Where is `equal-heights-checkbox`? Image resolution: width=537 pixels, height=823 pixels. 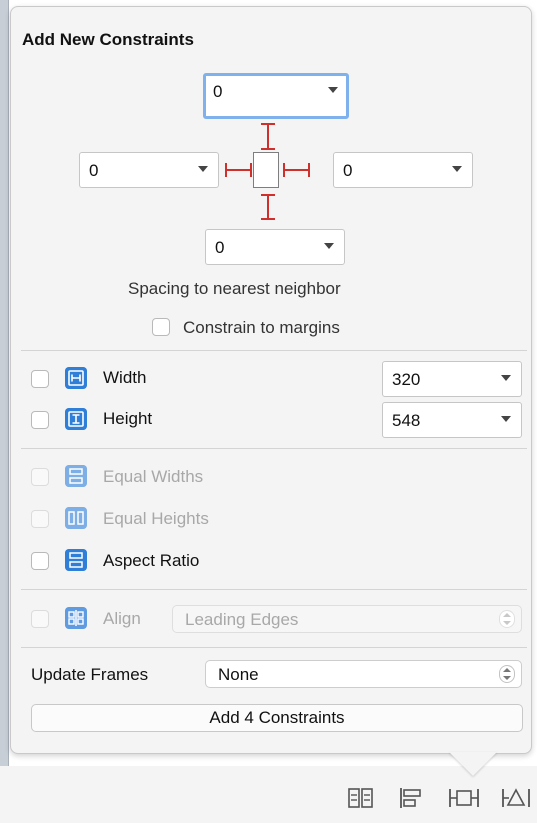 equal-heights-checkbox is located at coordinates (40, 519).